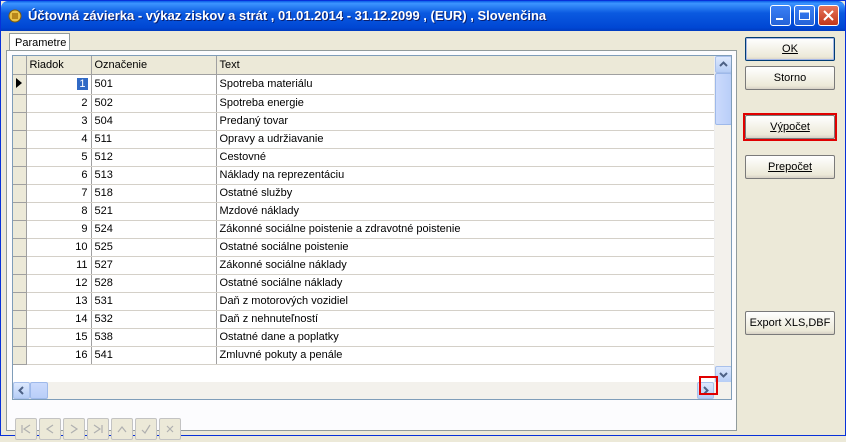 This screenshot has width=846, height=442. Describe the element at coordinates (154, 301) in the screenshot. I see `cell-oznacenie: 531` at that location.